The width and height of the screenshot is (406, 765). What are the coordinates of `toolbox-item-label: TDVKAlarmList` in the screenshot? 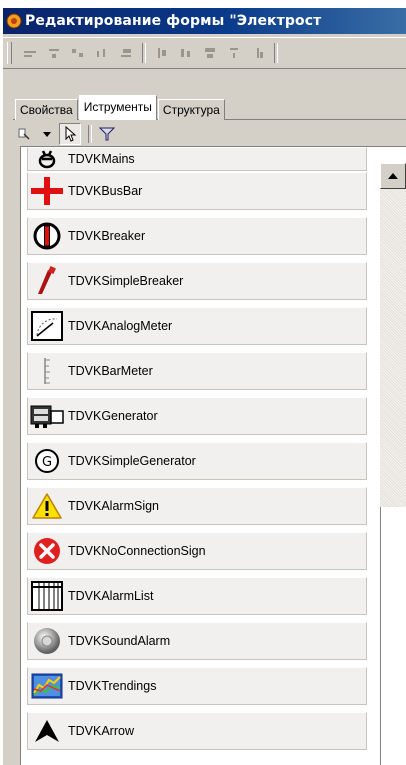 It's located at (111, 596).